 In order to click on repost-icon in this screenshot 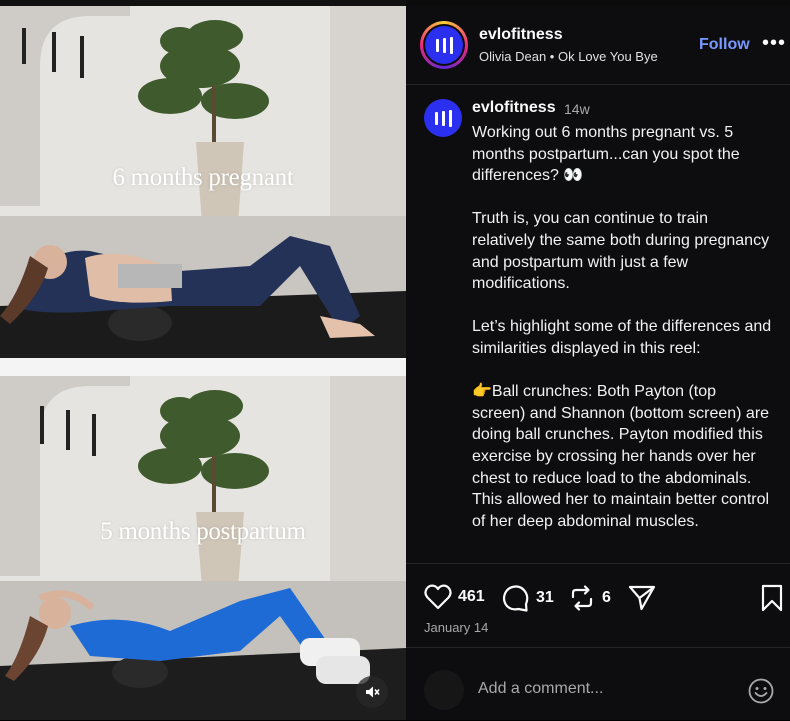, I will do `click(582, 598)`.